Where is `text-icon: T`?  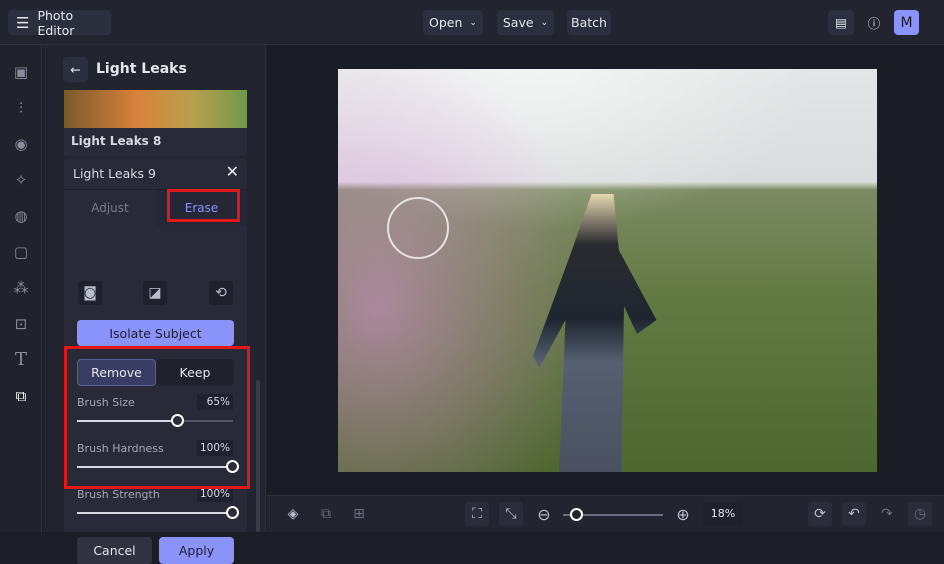
text-icon: T is located at coordinates (21, 360).